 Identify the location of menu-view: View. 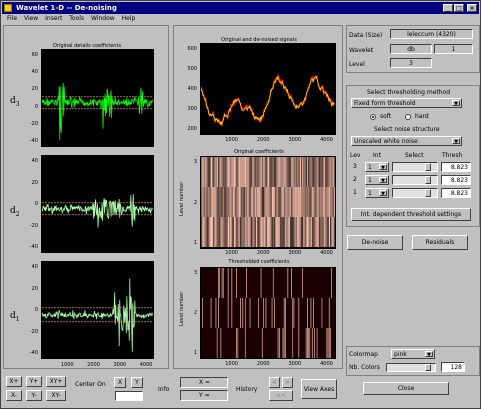
(31, 19).